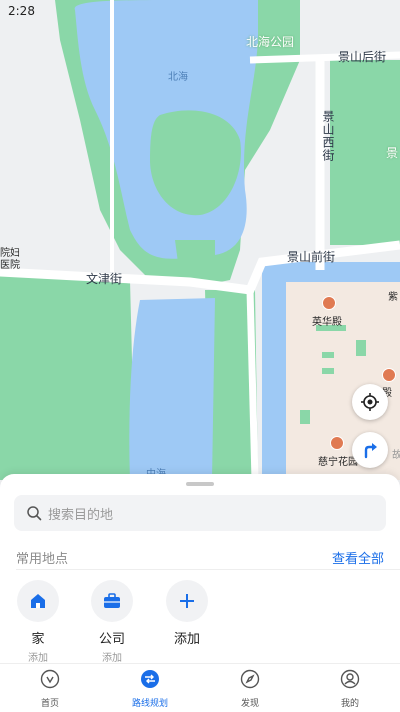 The image size is (400, 712). Describe the element at coordinates (200, 11) in the screenshot. I see `status-bar: 2:28` at that location.